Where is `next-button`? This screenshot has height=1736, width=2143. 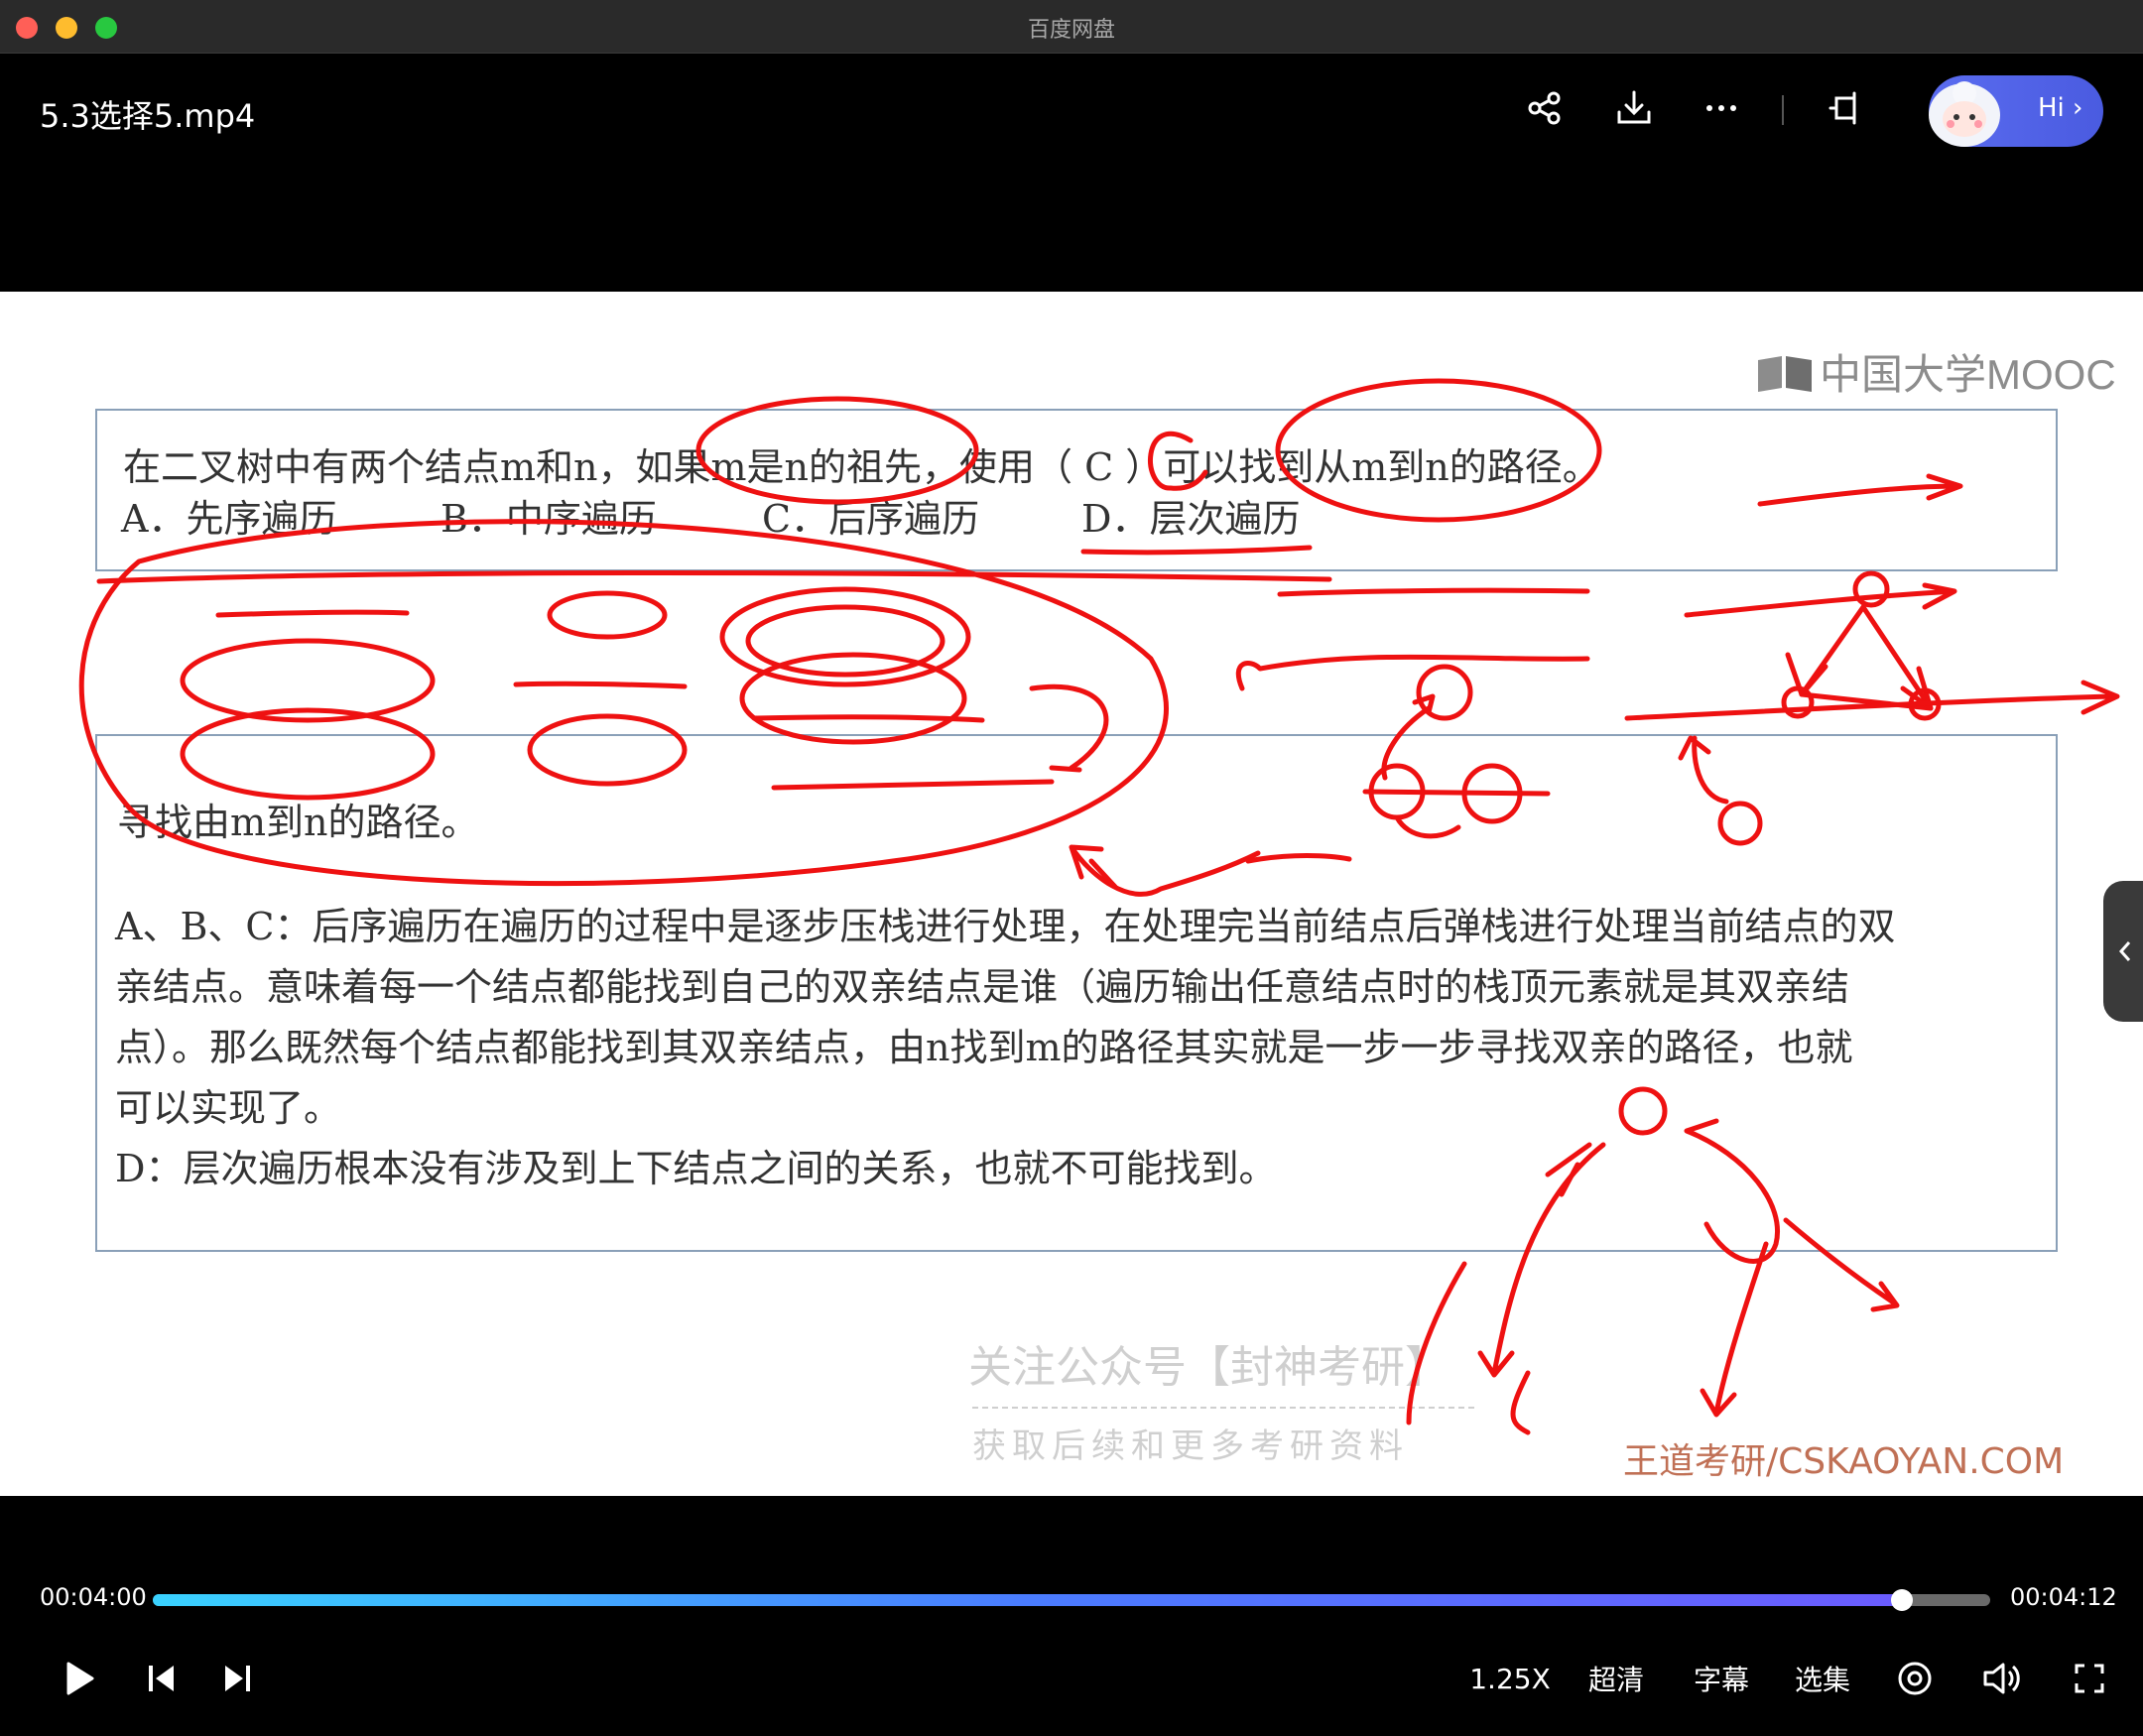 next-button is located at coordinates (238, 1678).